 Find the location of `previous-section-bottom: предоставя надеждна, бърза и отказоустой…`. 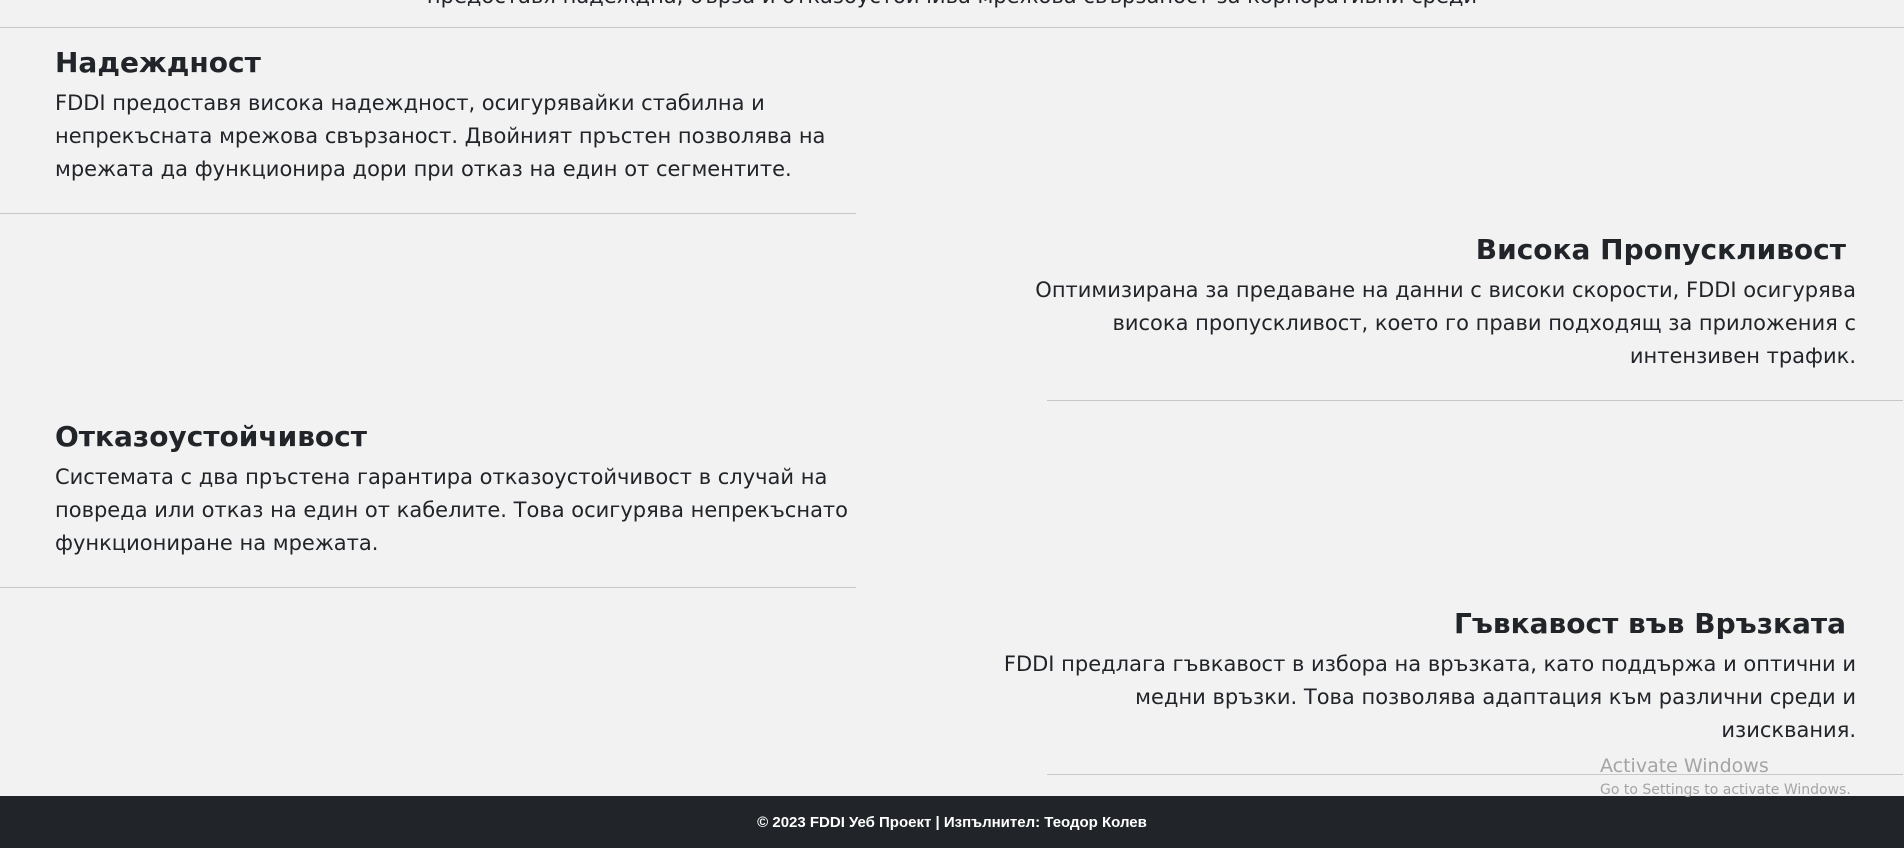

previous-section-bottom: предоставя надеждна, бърза и отказоустой… is located at coordinates (952, 14).